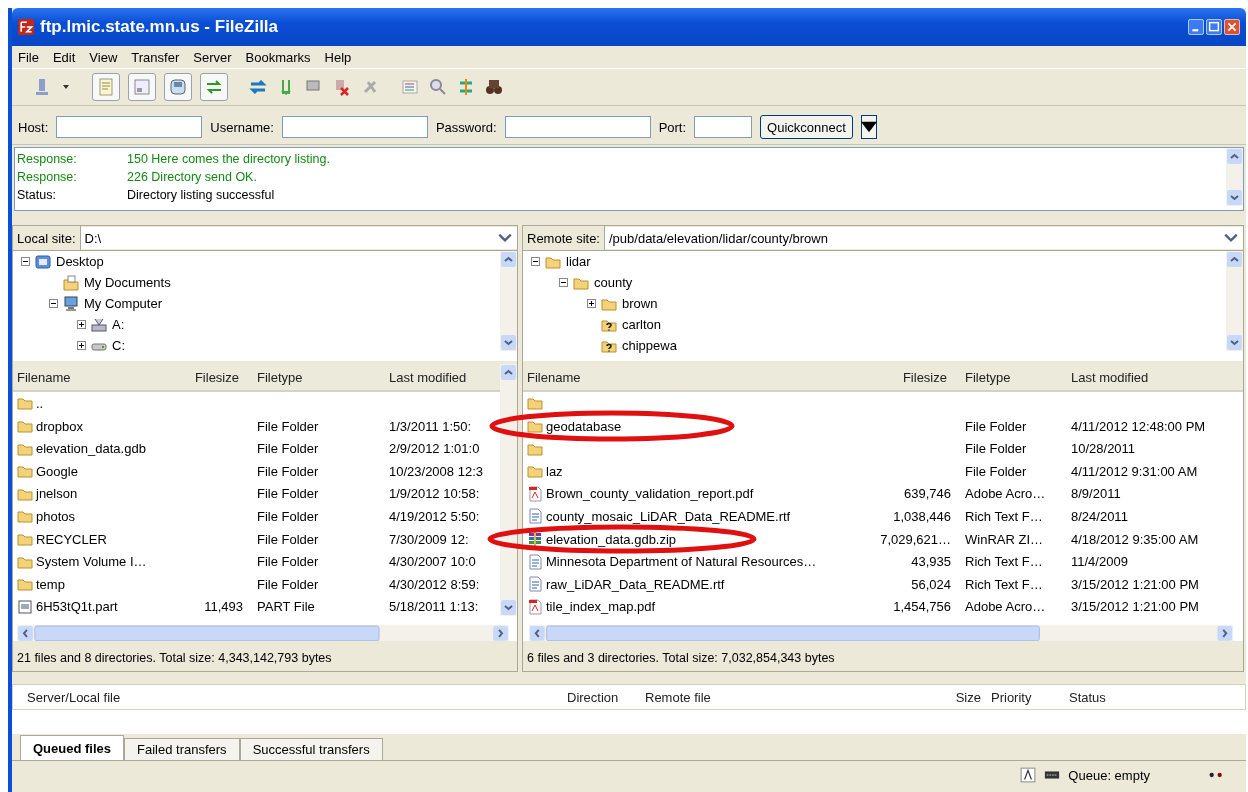 This screenshot has width=1248, height=792. What do you see at coordinates (883, 656) in the screenshot?
I see `summary-text: 6 files and 3 directories. Total size: 7,032,854,343 bytes` at bounding box center [883, 656].